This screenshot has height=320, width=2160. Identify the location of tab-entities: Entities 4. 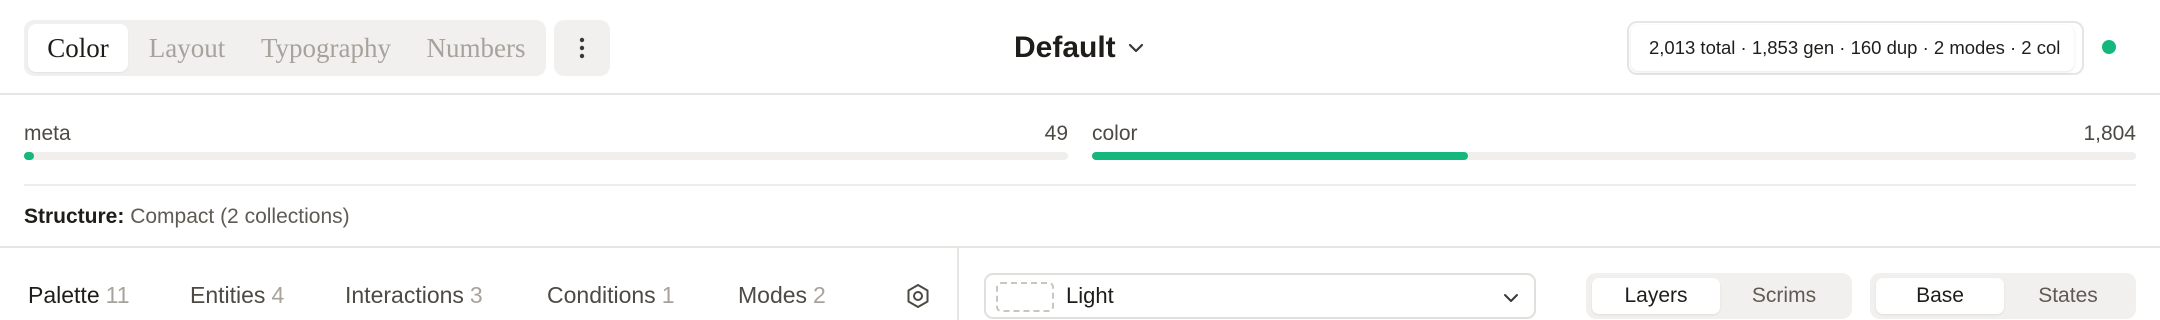
(237, 295).